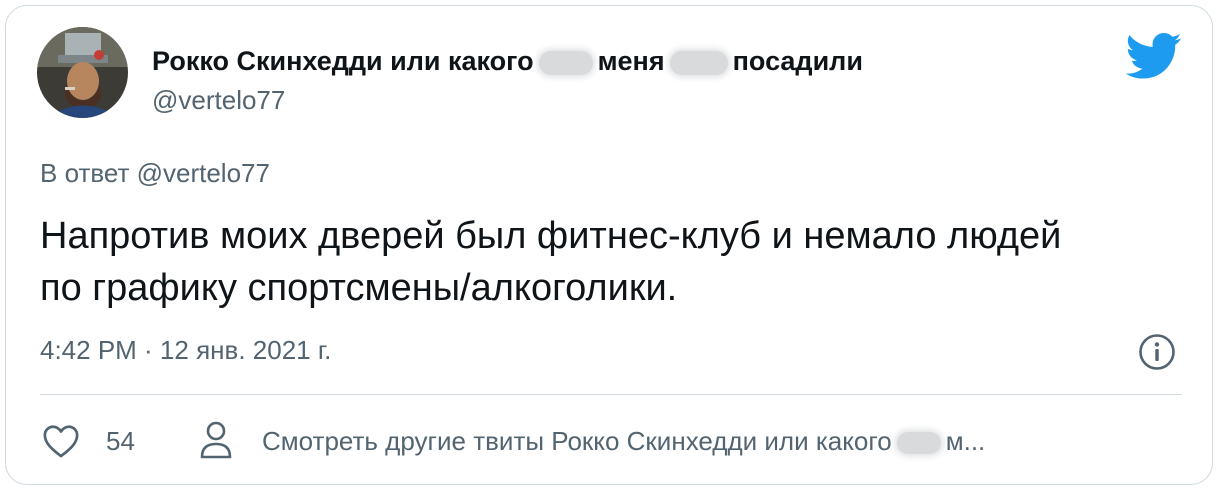 The width and height of the screenshot is (1220, 491). Describe the element at coordinates (61, 441) in the screenshot. I see `heart-icon` at that location.